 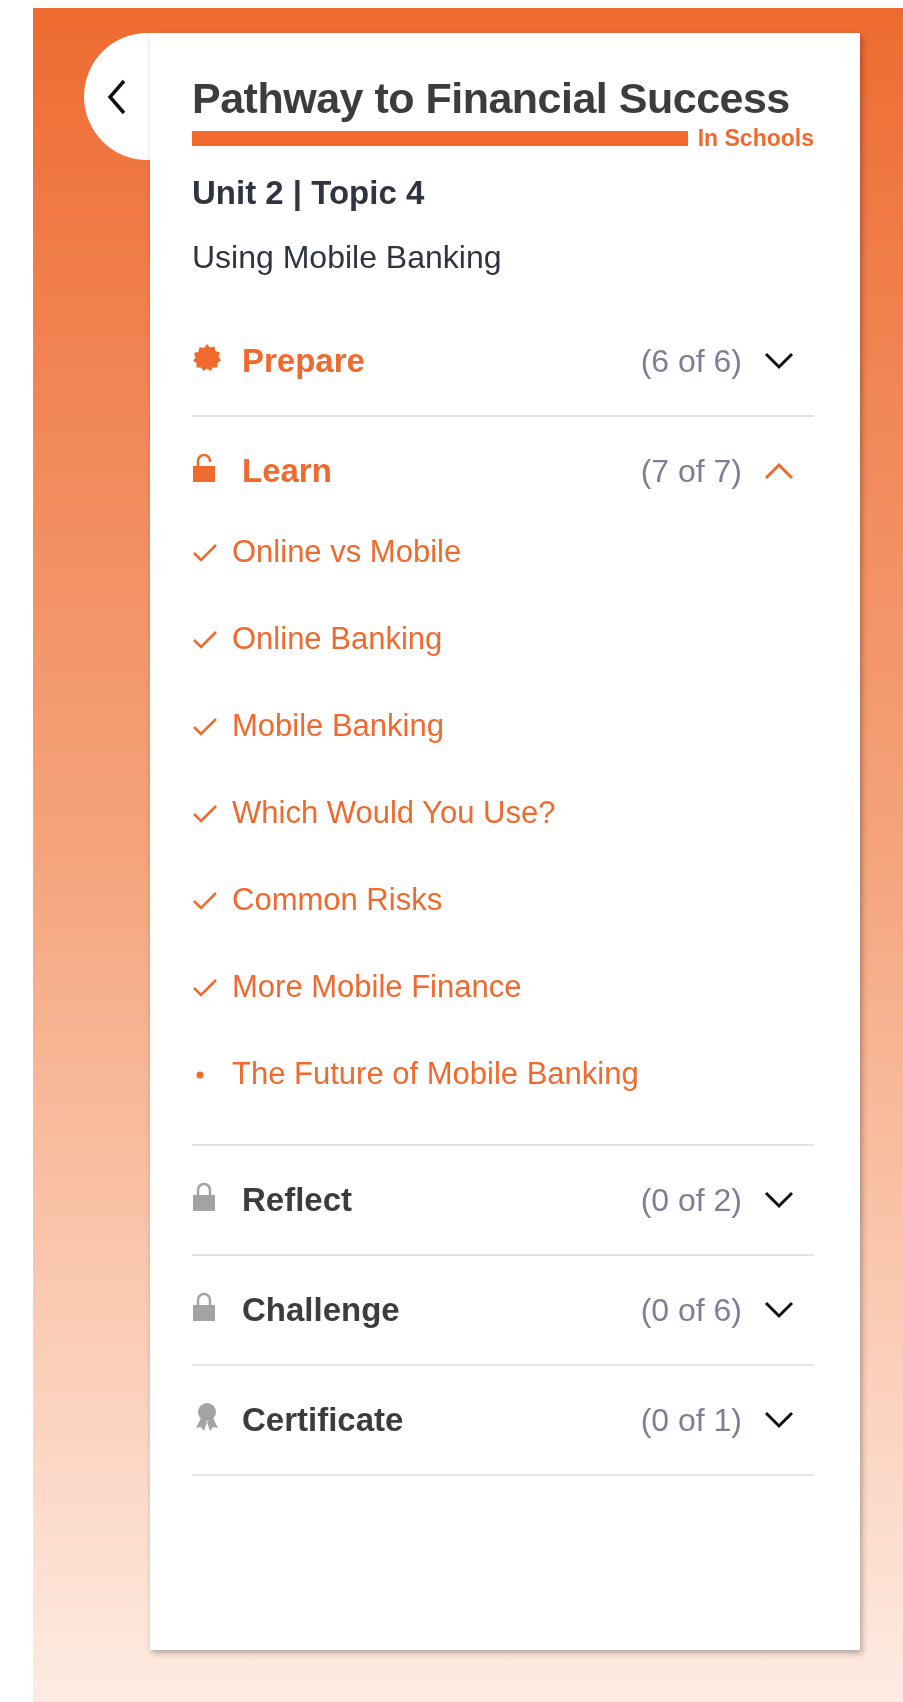 I want to click on section-header: Reflect (0 of 2), so click(x=503, y=1200).